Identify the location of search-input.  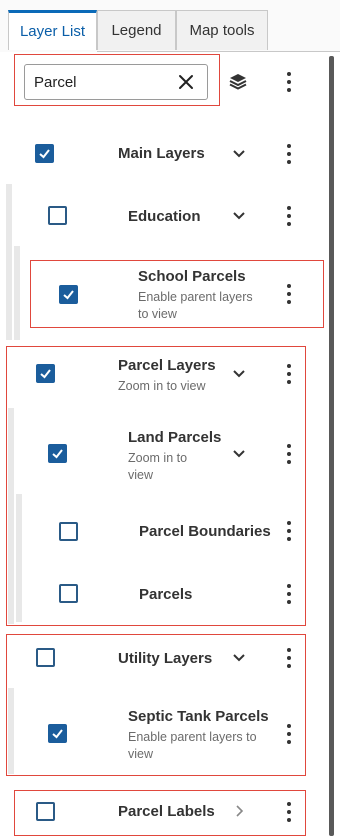
(104, 82).